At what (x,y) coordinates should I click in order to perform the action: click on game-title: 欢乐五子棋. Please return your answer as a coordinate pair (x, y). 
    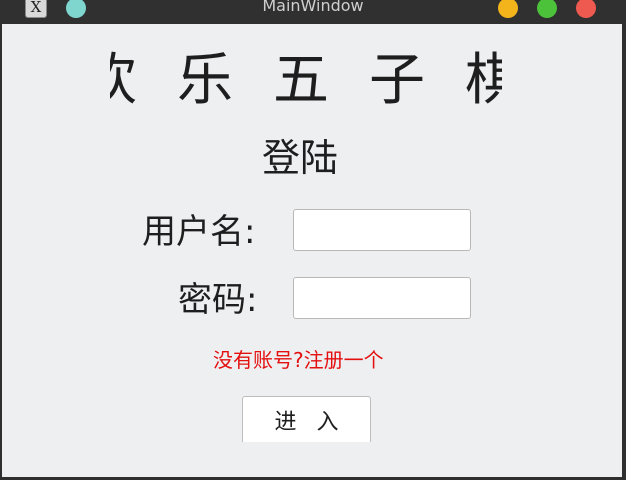
    Looking at the image, I should click on (306, 80).